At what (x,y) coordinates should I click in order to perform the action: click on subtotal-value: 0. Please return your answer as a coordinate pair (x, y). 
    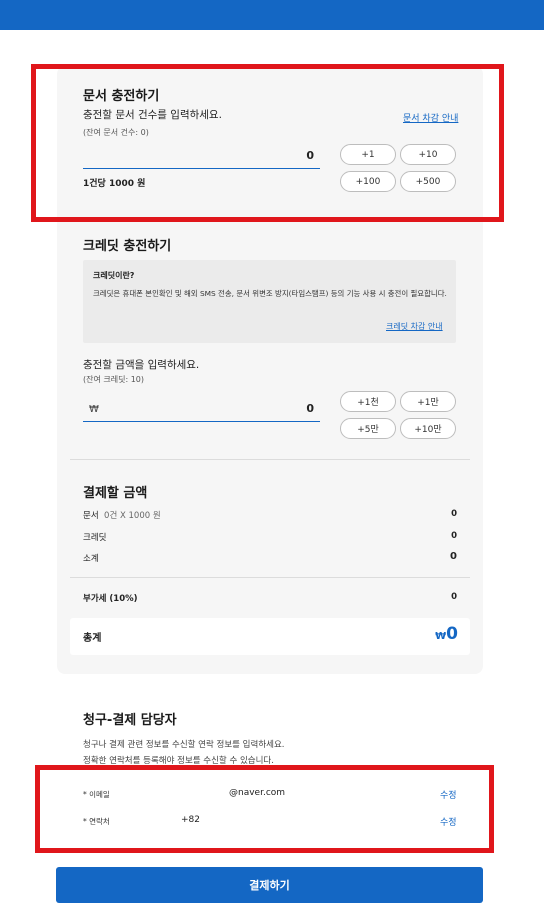
    Looking at the image, I should click on (453, 556).